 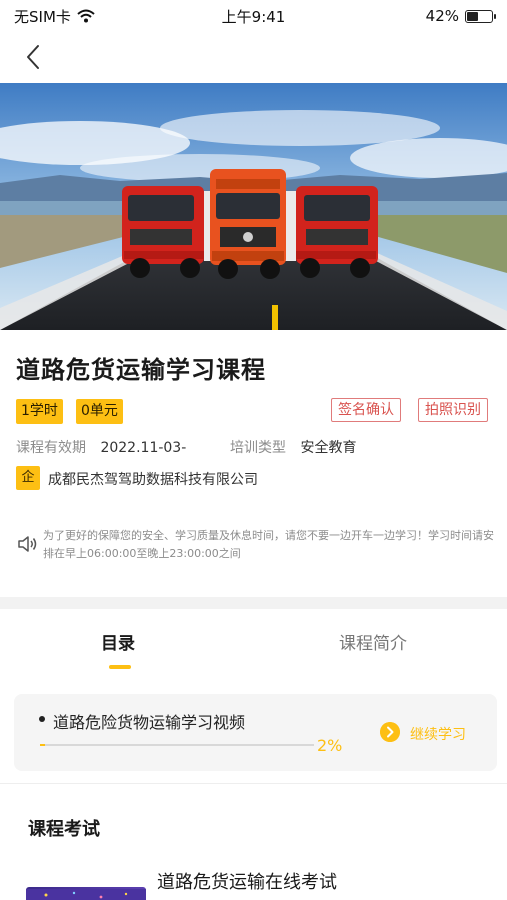 What do you see at coordinates (438, 734) in the screenshot?
I see `continue-study-button: 继续学习` at bounding box center [438, 734].